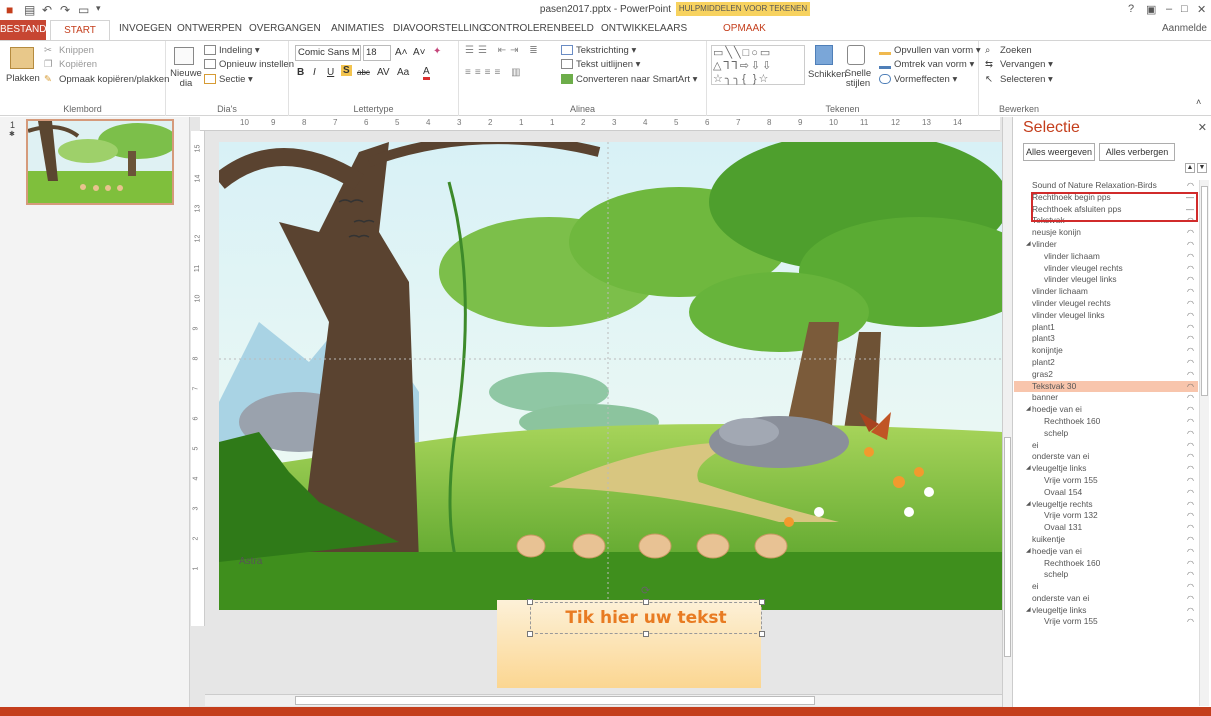 The image size is (1211, 716). I want to click on selection-item: plant3 ◠, so click(1106, 339).